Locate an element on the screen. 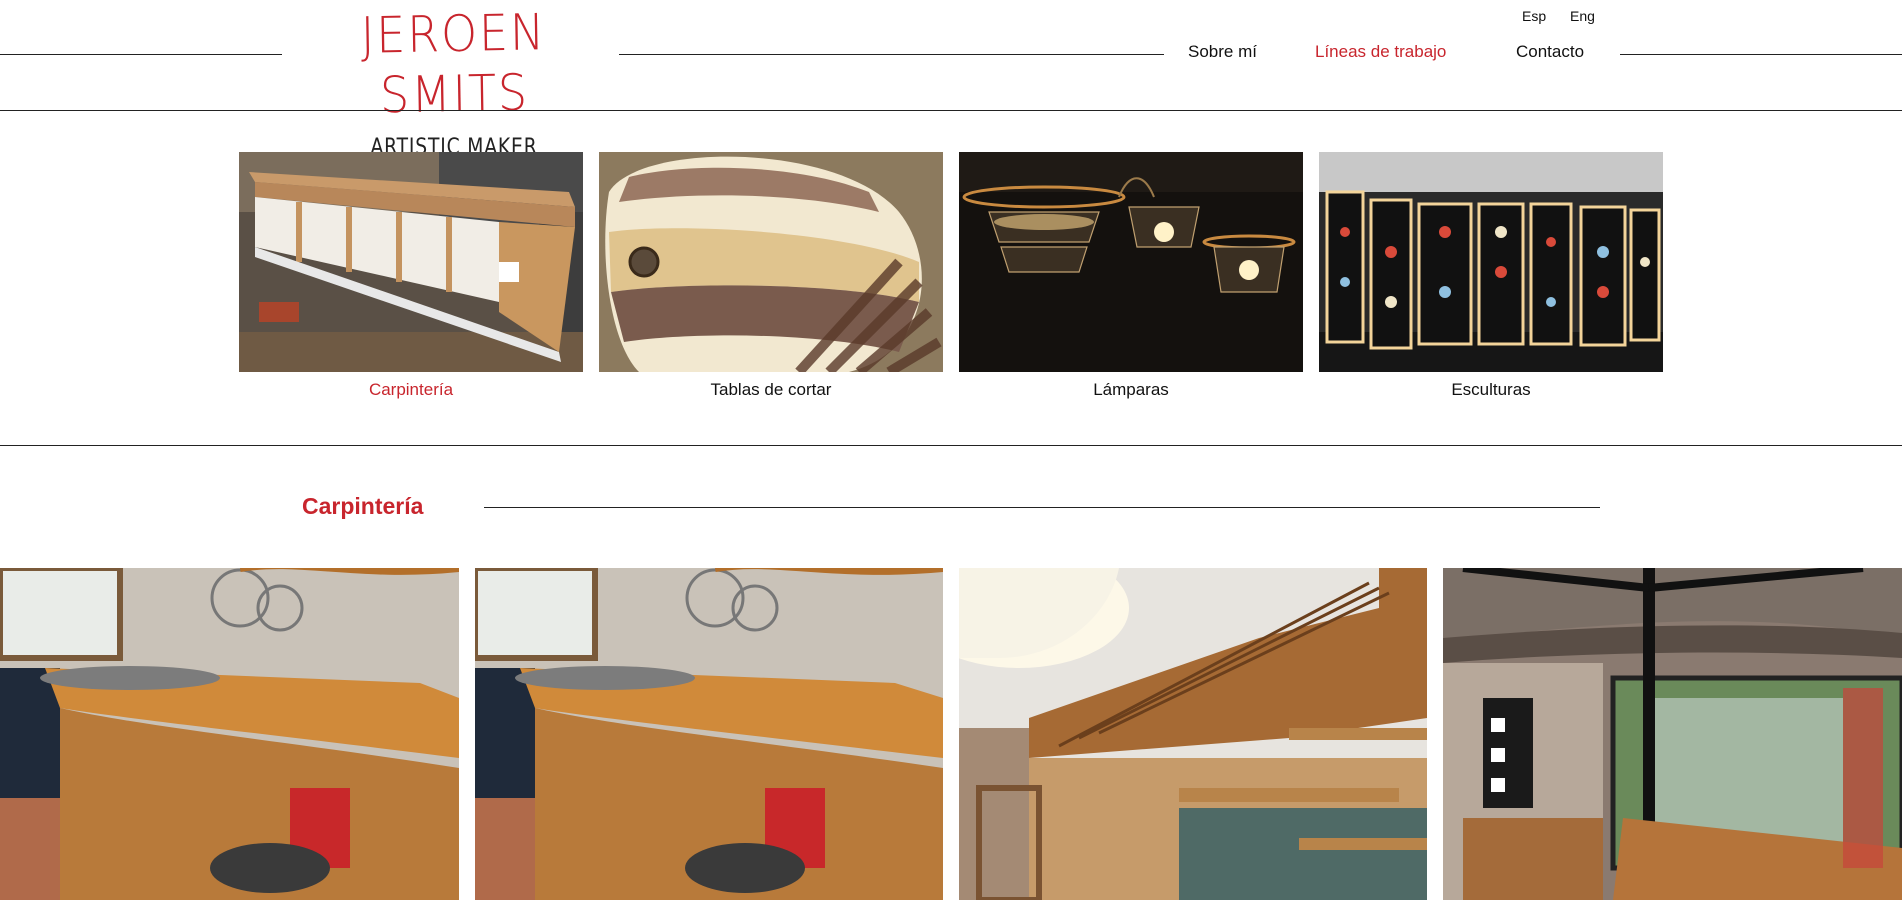 The width and height of the screenshot is (1902, 900). category-label-carpinteria: Carpintería is located at coordinates (411, 389).